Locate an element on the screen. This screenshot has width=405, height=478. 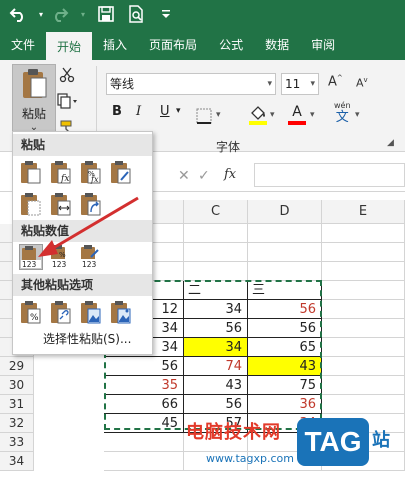
shrink-font-button: Av is located at coordinates (362, 83).